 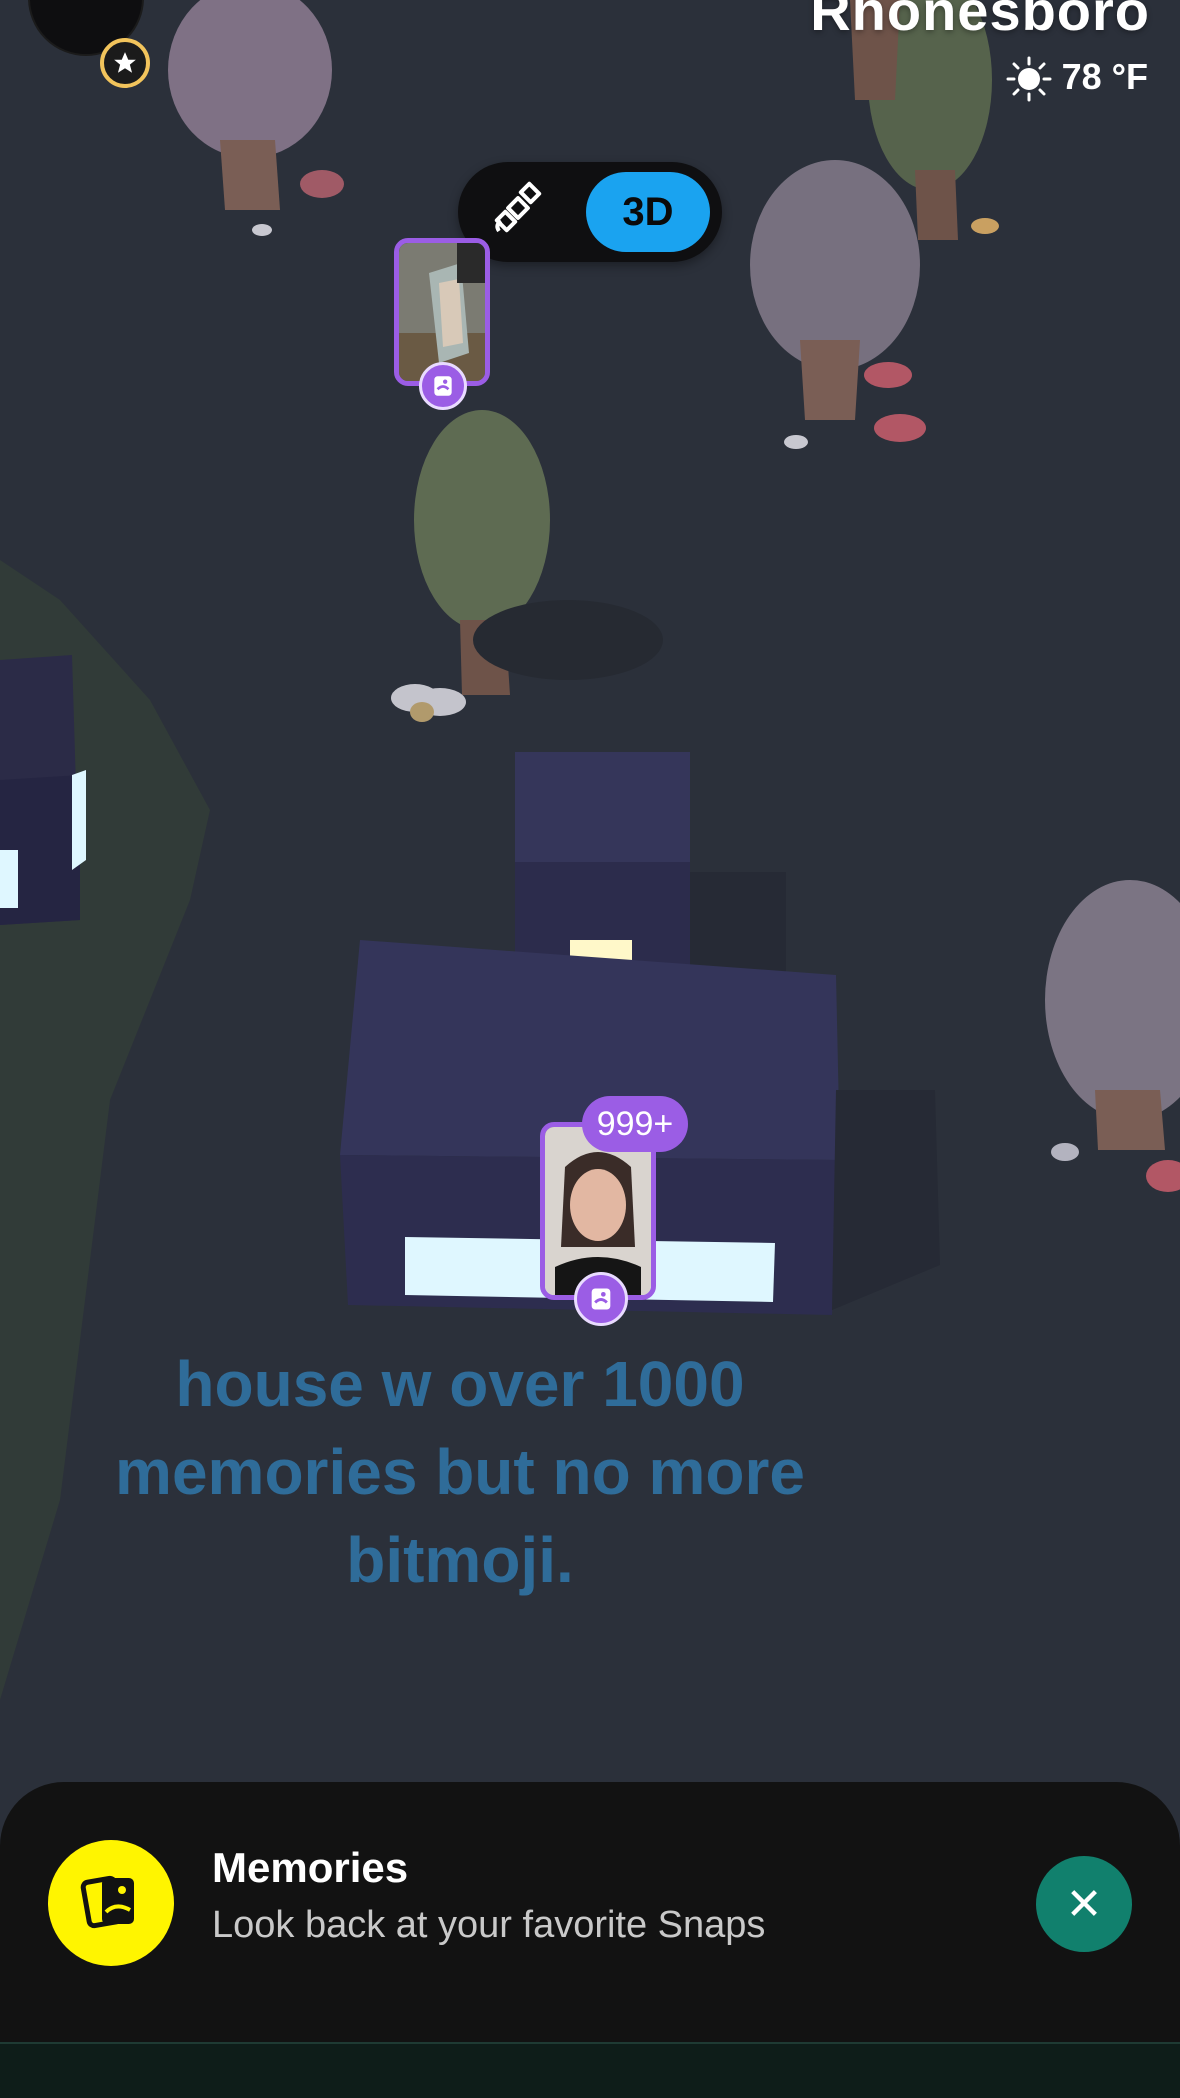 What do you see at coordinates (111, 1903) in the screenshot?
I see `memories-icon` at bounding box center [111, 1903].